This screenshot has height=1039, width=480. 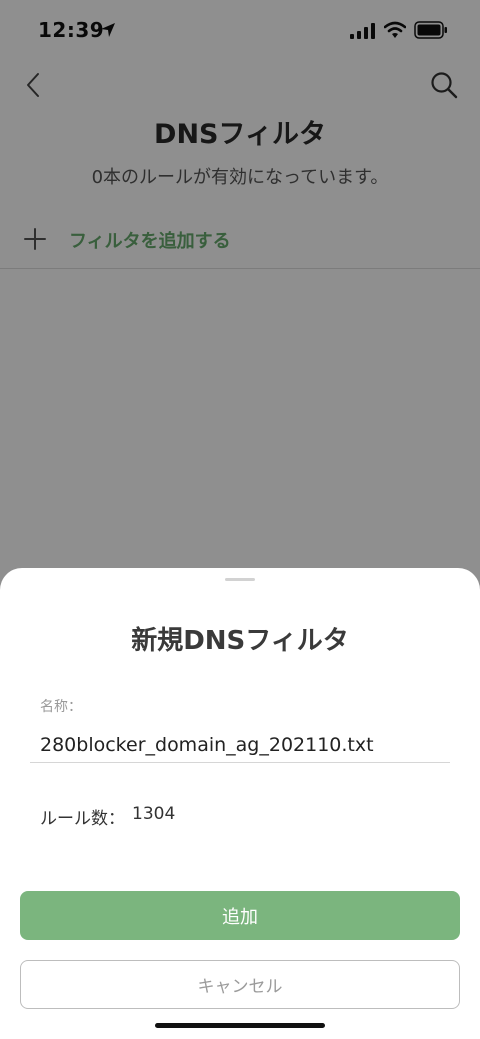 I want to click on home-indicator, so click(x=240, y=1025).